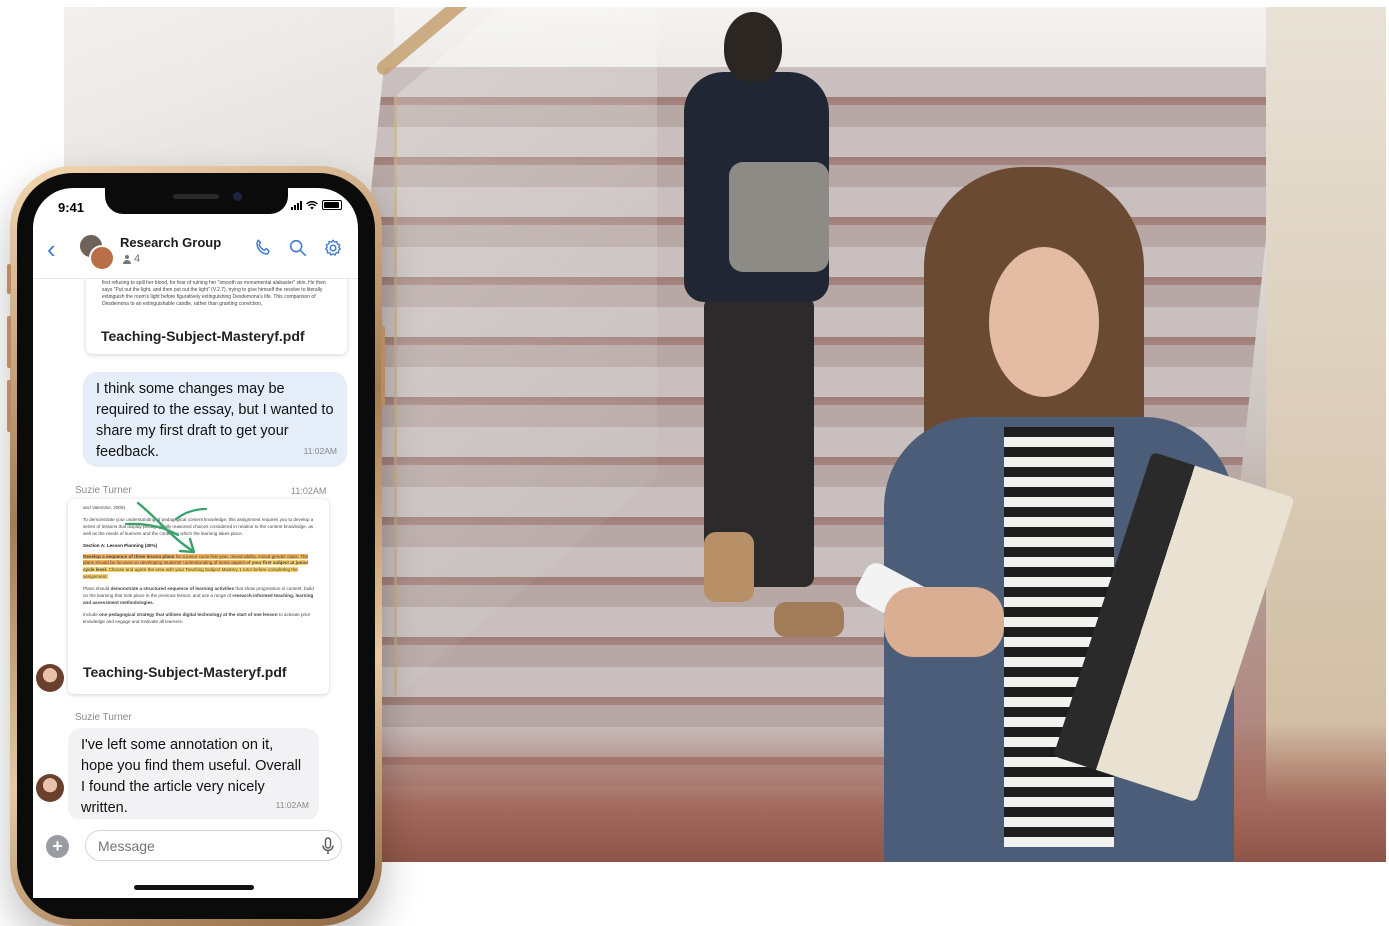 This screenshot has height=926, width=1389. Describe the element at coordinates (96, 252) in the screenshot. I see `group-avatar` at that location.